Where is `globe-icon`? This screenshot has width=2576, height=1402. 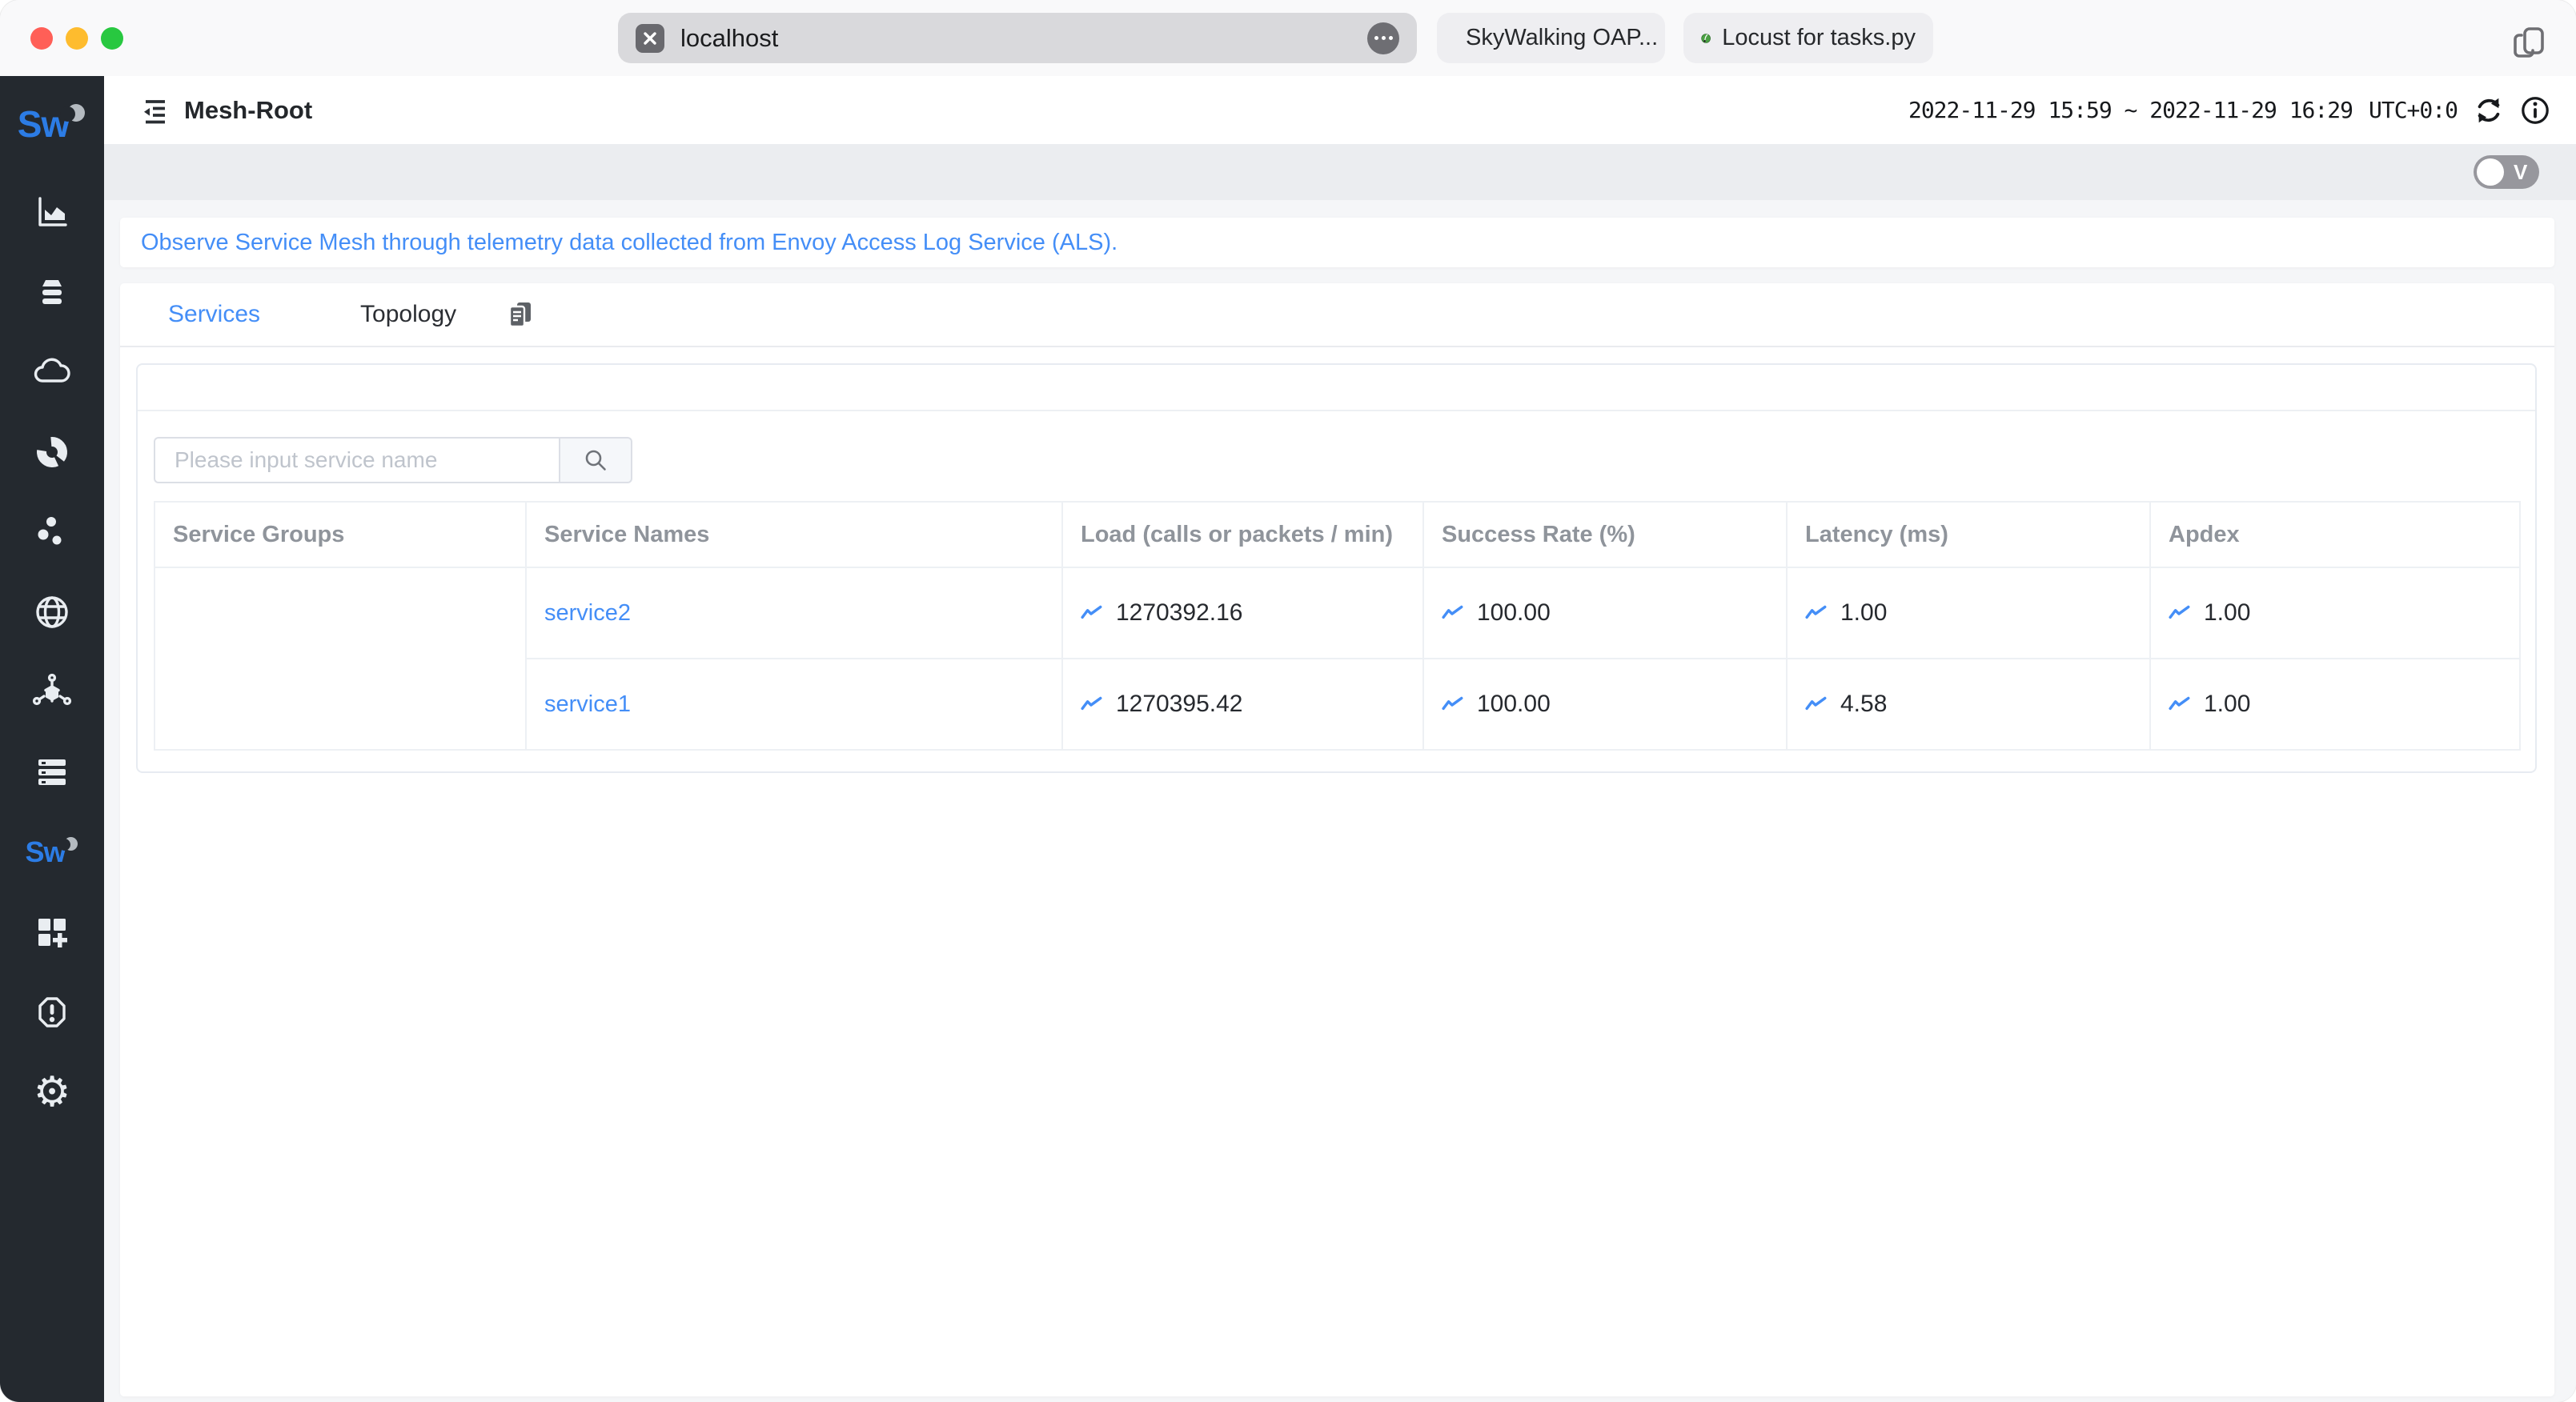 globe-icon is located at coordinates (52, 612).